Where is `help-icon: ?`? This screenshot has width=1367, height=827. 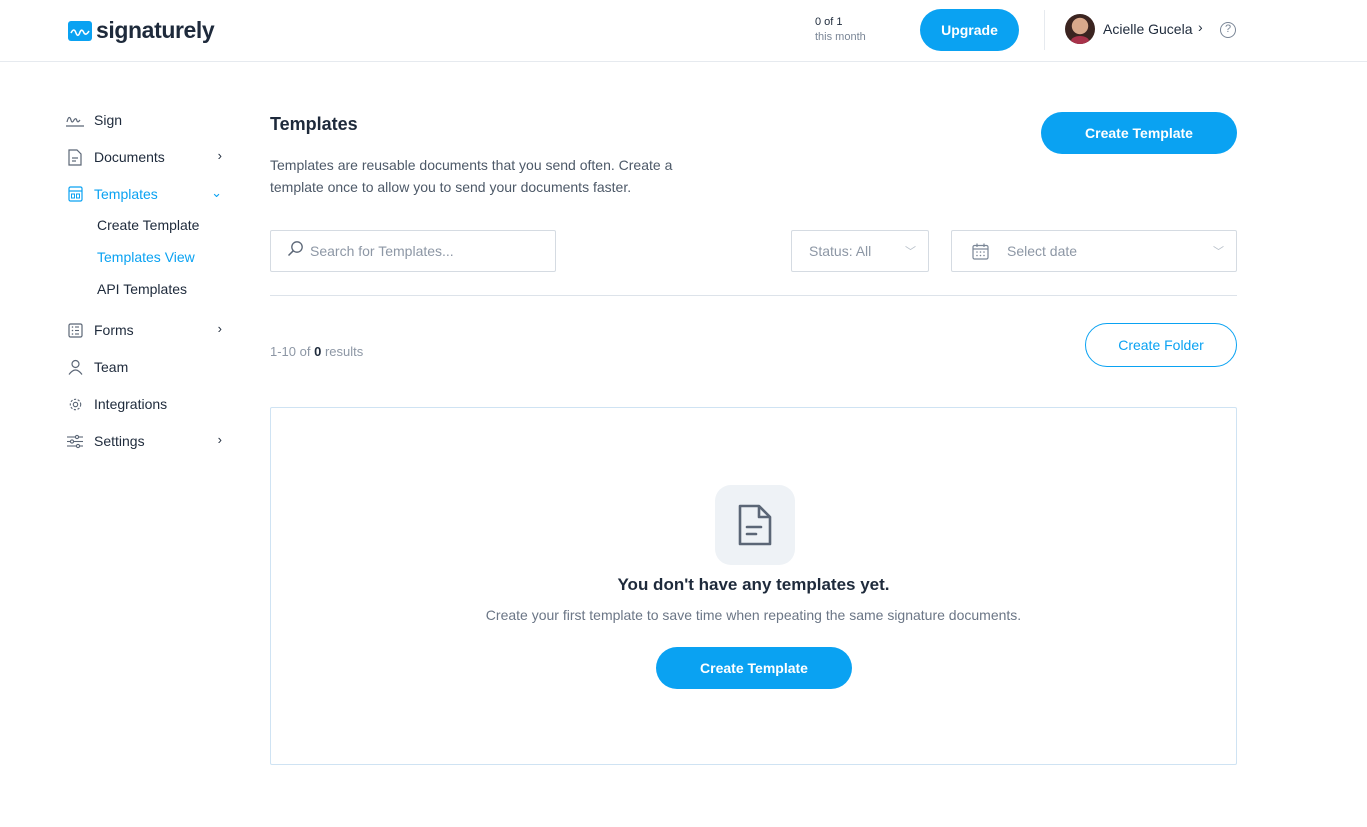
help-icon: ? is located at coordinates (1228, 30).